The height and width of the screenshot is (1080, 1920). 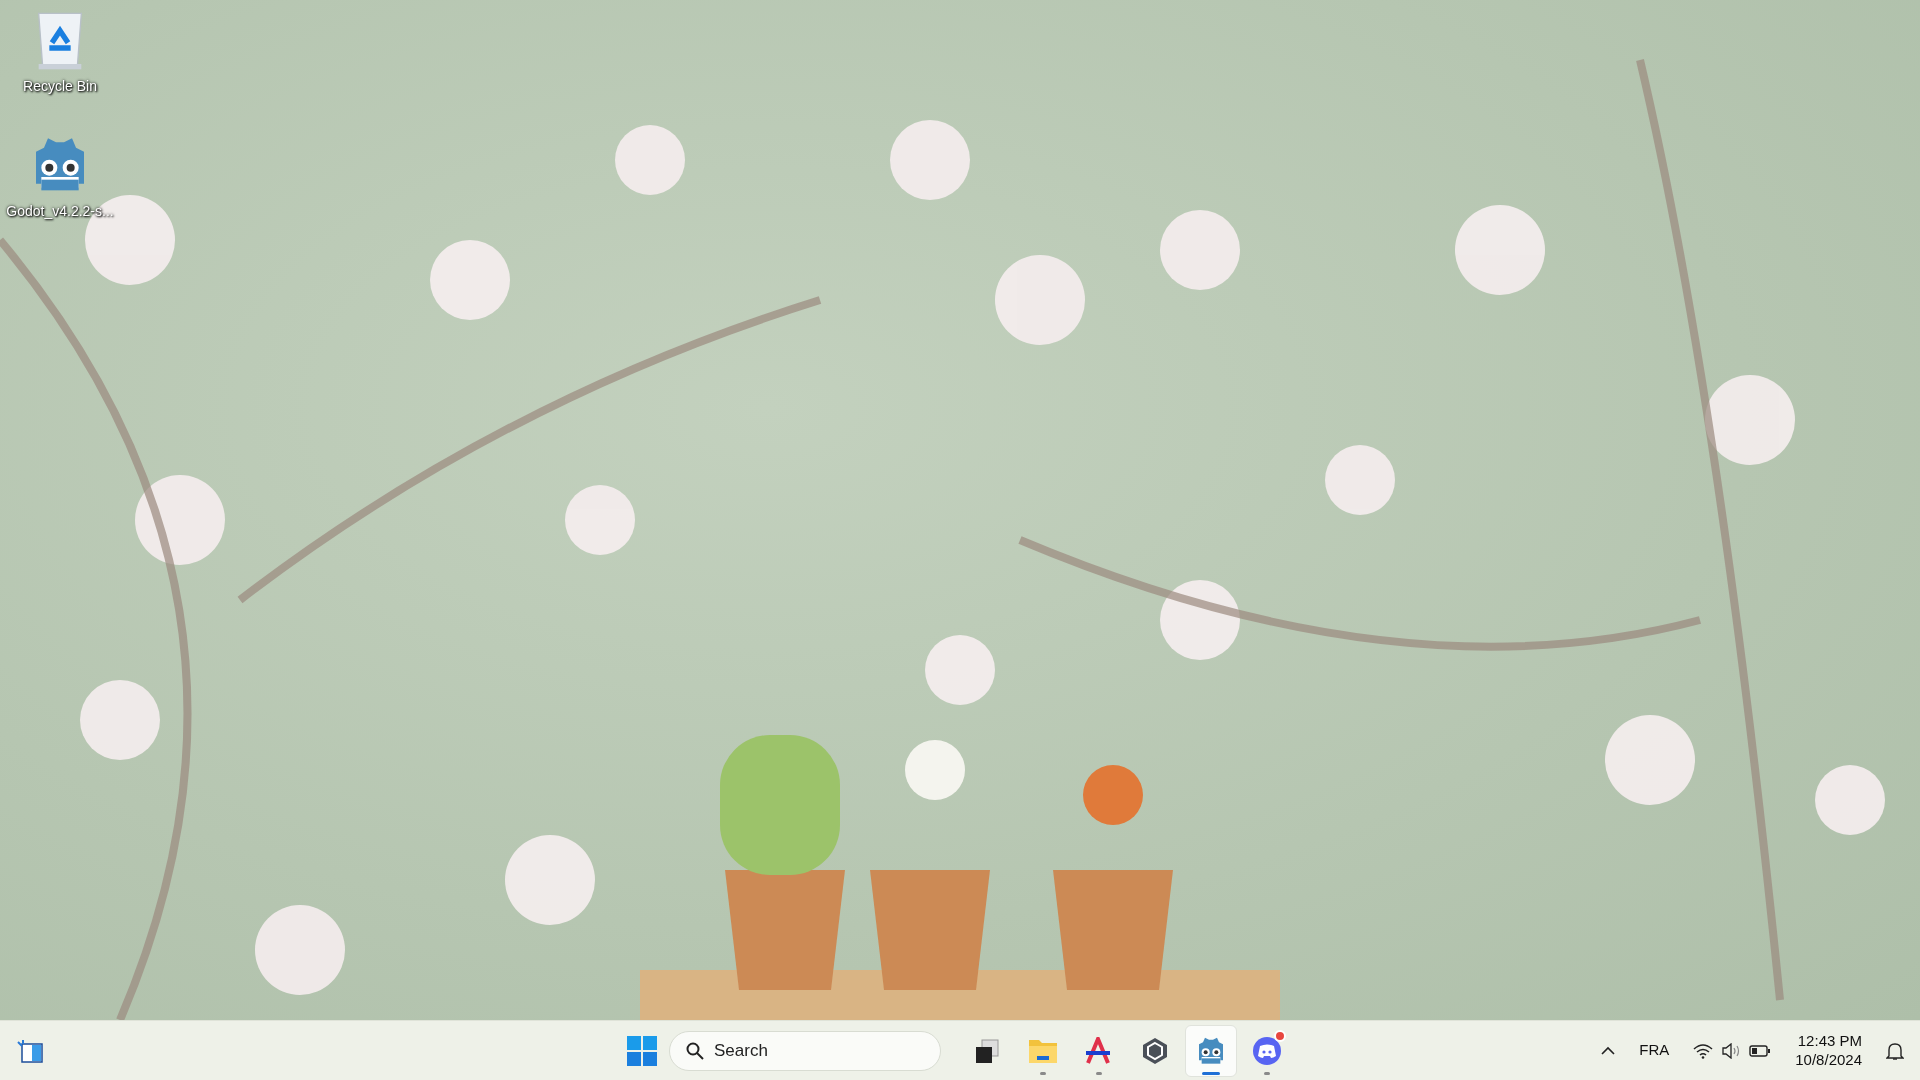 I want to click on cube-icon, so click(x=1155, y=1050).